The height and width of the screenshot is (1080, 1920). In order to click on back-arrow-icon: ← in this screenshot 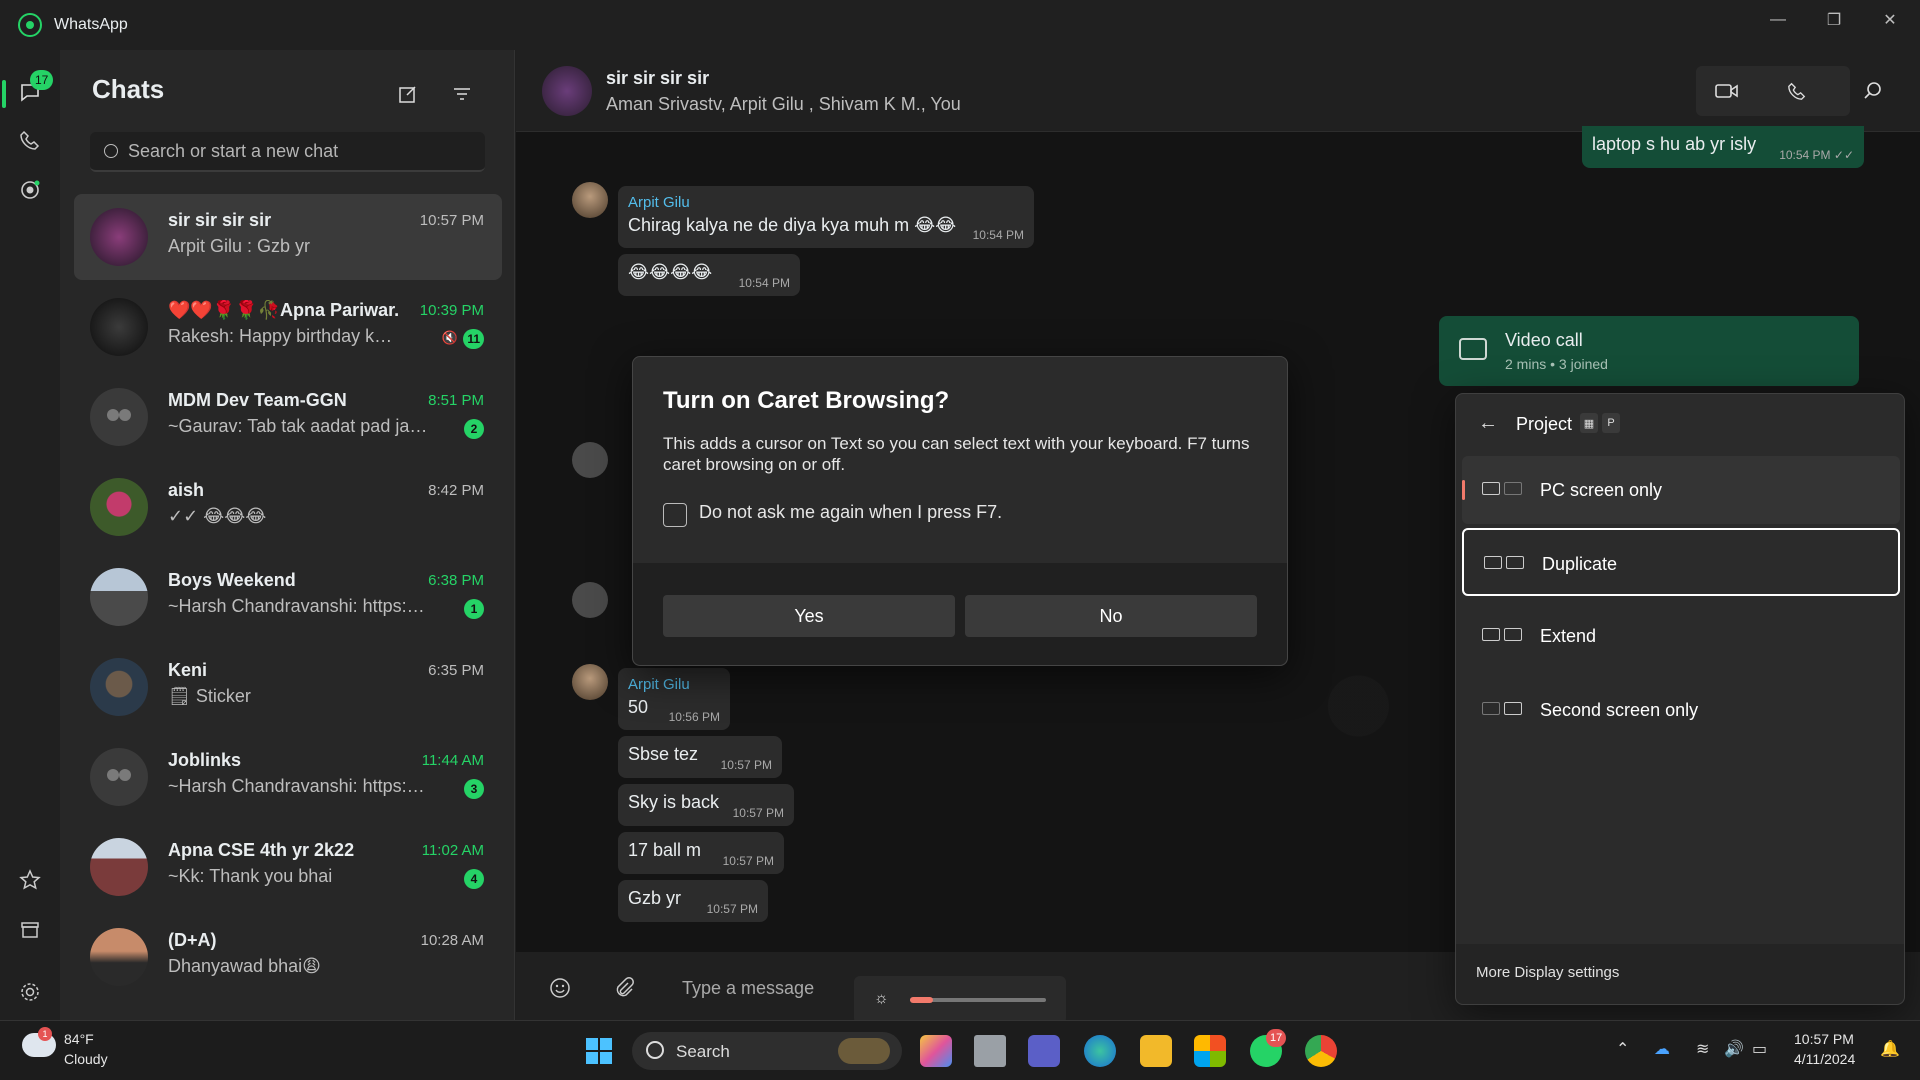, I will do `click(1488, 423)`.